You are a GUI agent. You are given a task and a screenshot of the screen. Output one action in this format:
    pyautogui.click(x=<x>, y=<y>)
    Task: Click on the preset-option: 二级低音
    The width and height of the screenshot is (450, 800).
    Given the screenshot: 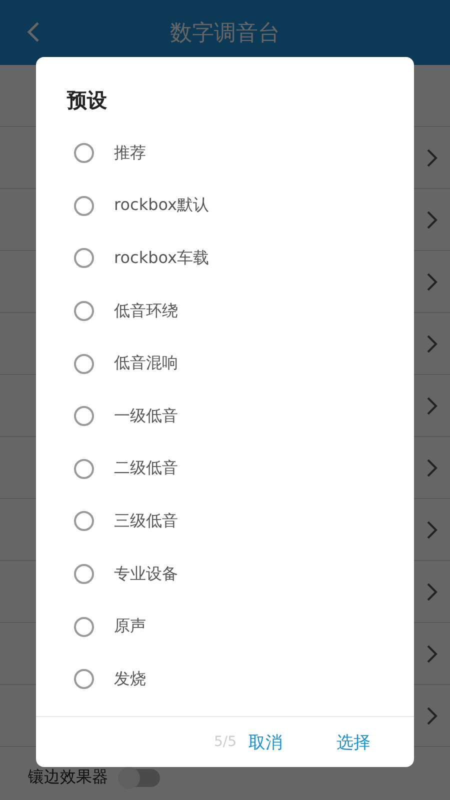 What is the action you would take?
    pyautogui.click(x=225, y=469)
    